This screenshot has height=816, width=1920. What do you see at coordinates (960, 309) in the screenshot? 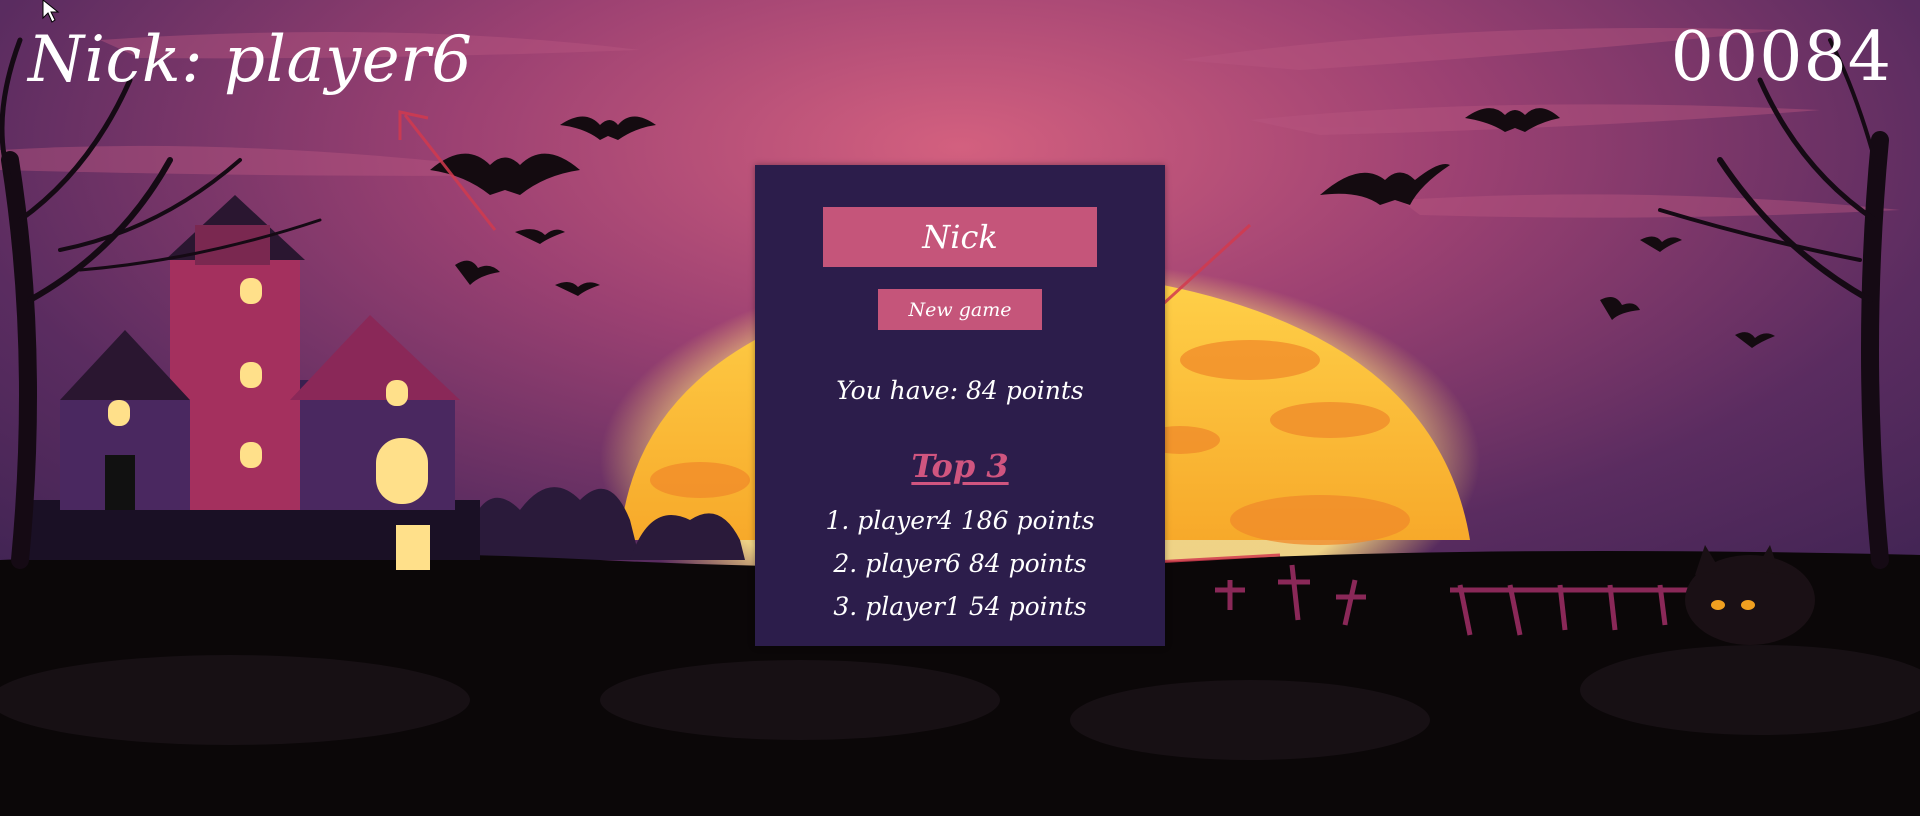
I see `new-game-button: New game` at bounding box center [960, 309].